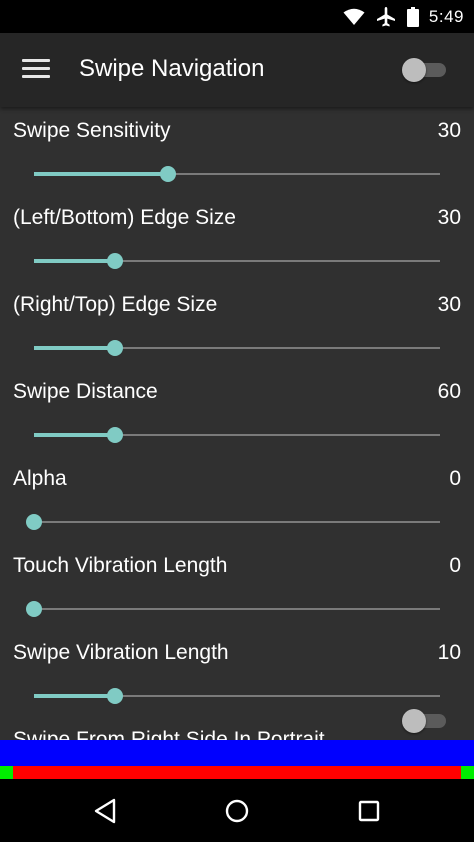  What do you see at coordinates (449, 391) in the screenshot?
I see `setting-value: 60` at bounding box center [449, 391].